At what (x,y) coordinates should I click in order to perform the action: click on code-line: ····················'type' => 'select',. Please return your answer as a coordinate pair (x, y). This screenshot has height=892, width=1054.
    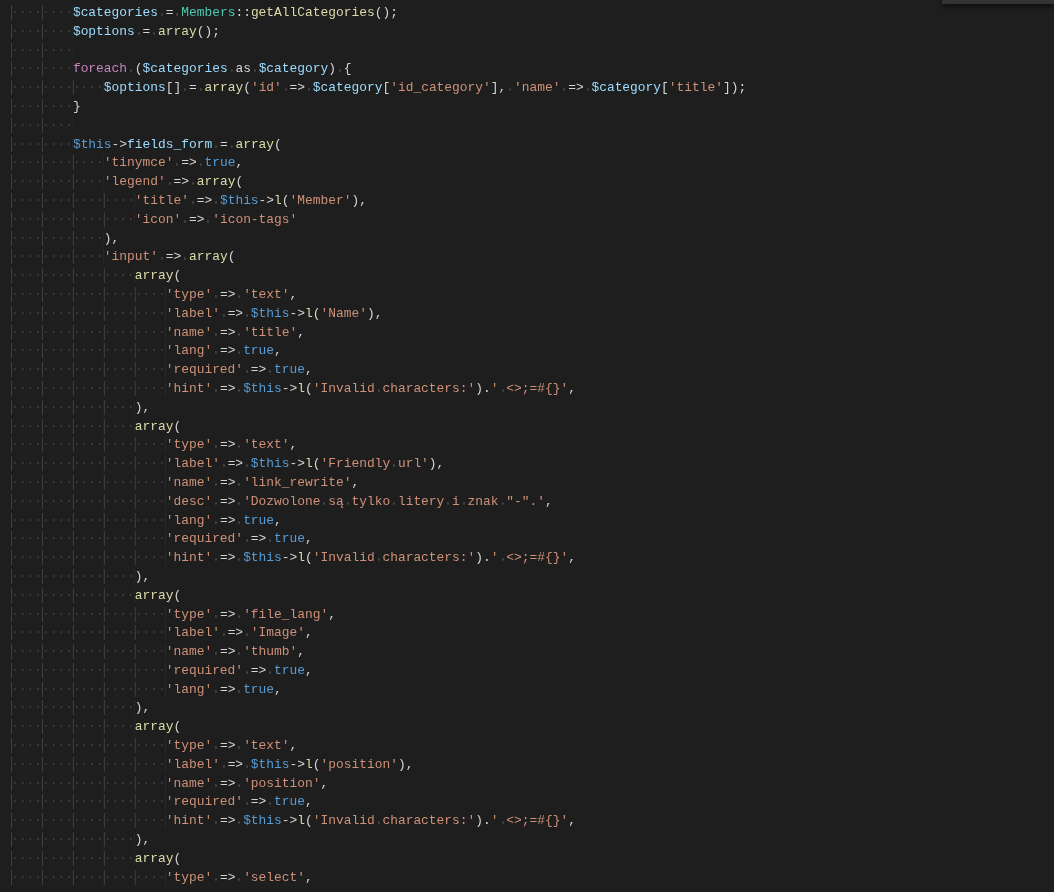
    Looking at the image, I should click on (162, 877).